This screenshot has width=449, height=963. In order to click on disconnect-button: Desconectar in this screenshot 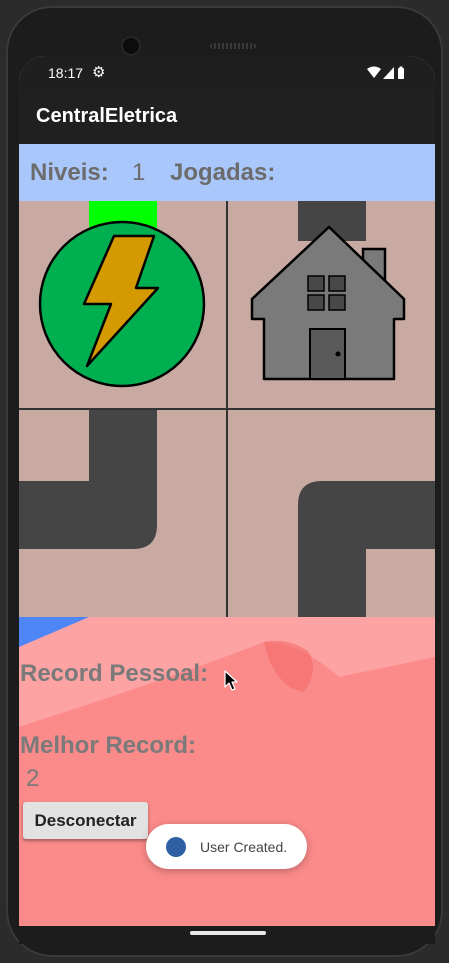, I will do `click(85, 820)`.